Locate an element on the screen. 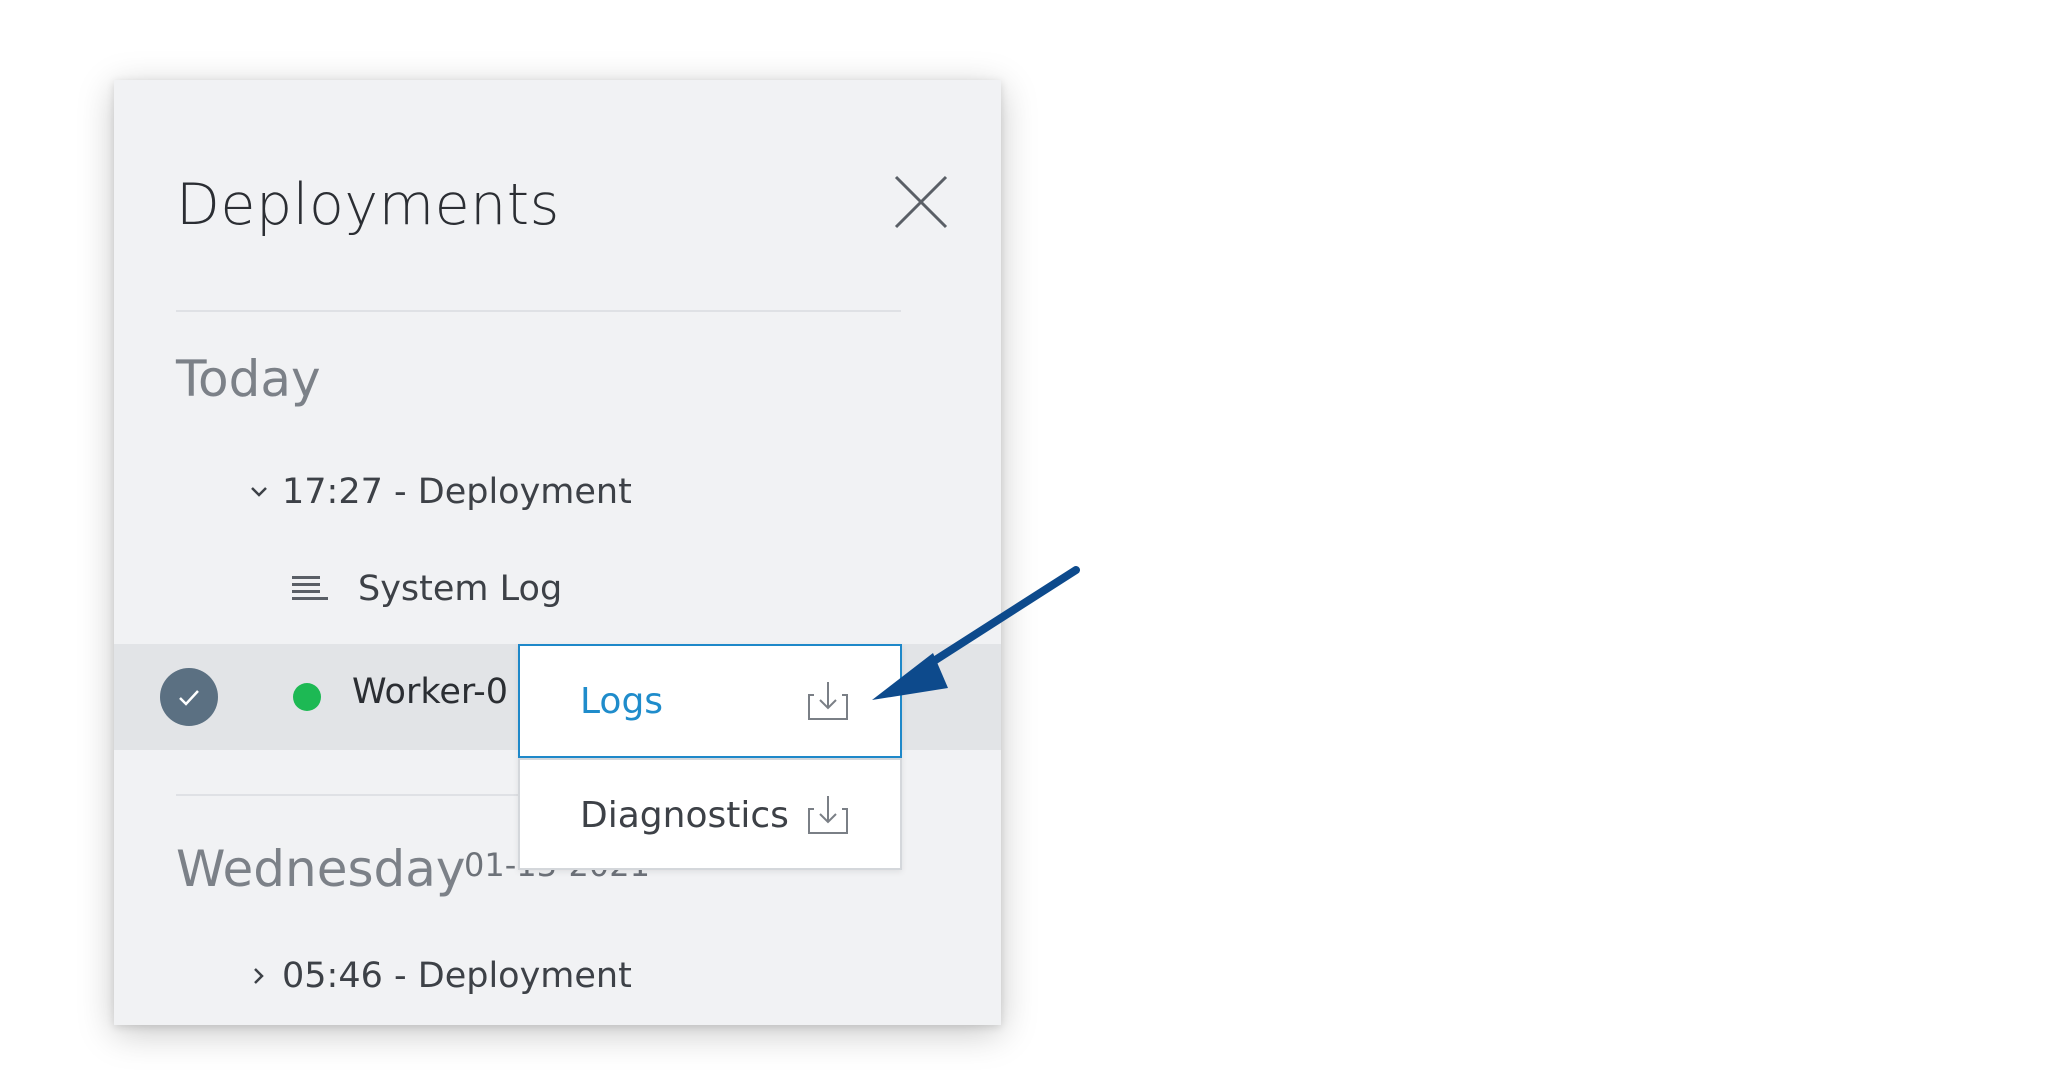 The image size is (2048, 1074). worker-label: Worker-0 is located at coordinates (430, 692).